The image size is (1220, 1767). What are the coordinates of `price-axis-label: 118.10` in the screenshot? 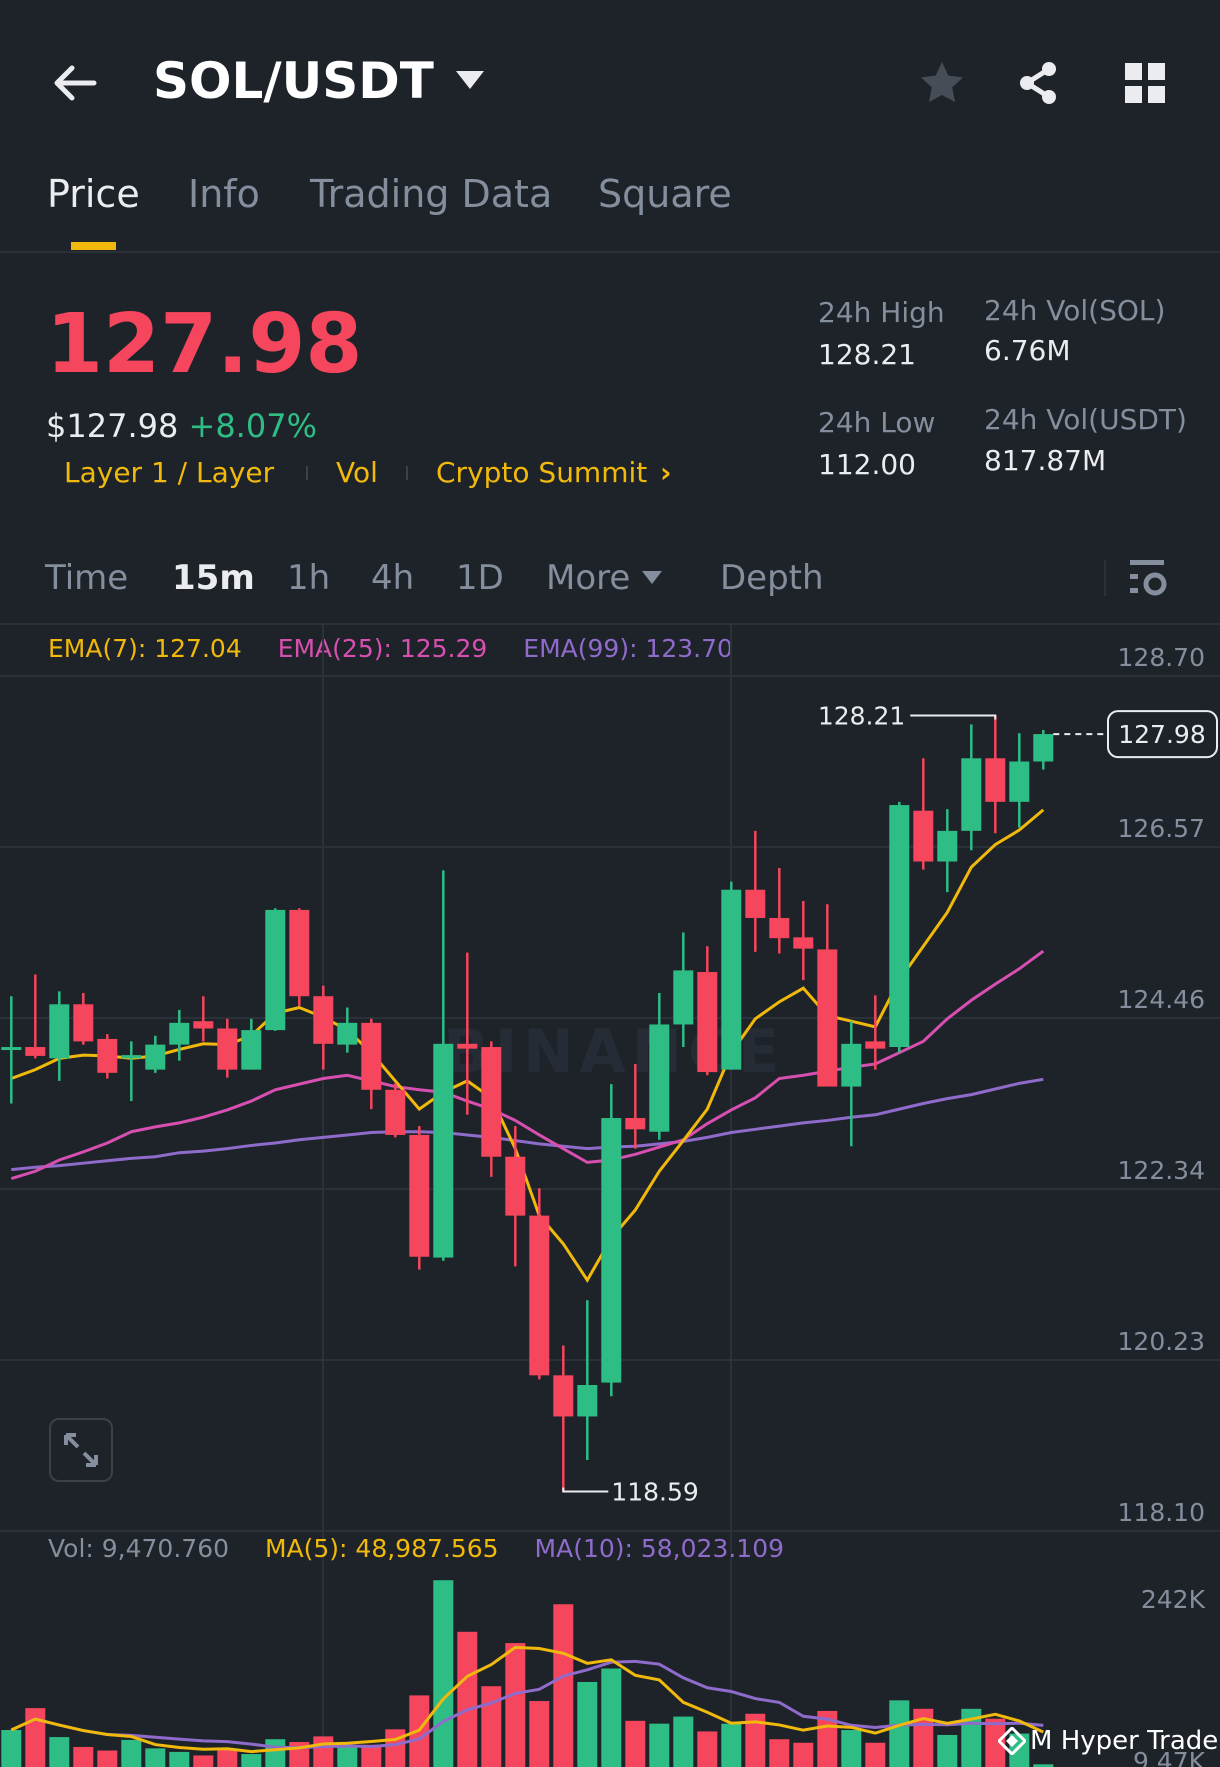 It's located at (1161, 1512).